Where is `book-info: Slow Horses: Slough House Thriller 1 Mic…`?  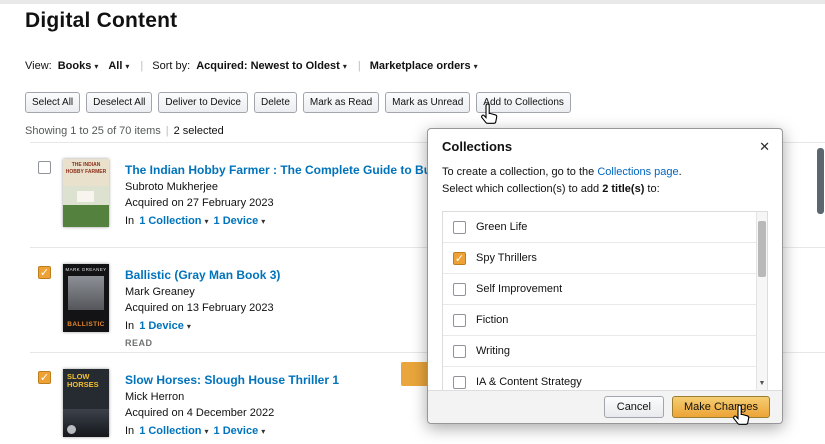
book-info: Slow Horses: Slough House Thriller 1 Mic… is located at coordinates (232, 405).